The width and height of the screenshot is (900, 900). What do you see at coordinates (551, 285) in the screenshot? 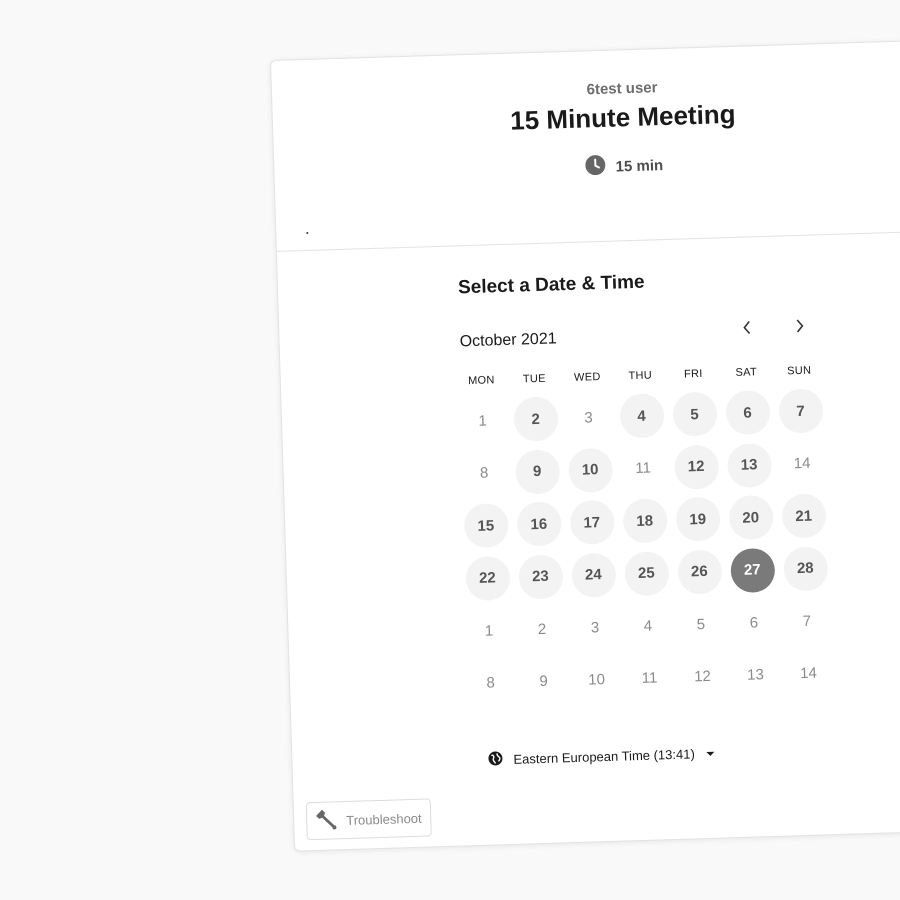
I see `section-title: Select a Date & Time` at bounding box center [551, 285].